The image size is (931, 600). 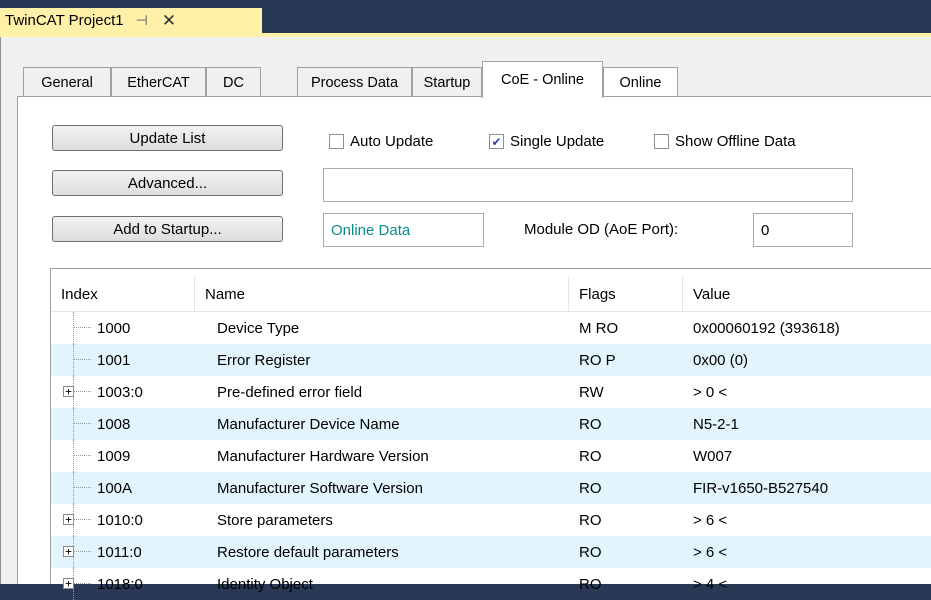 What do you see at coordinates (382, 294) in the screenshot?
I see `header-name: Name` at bounding box center [382, 294].